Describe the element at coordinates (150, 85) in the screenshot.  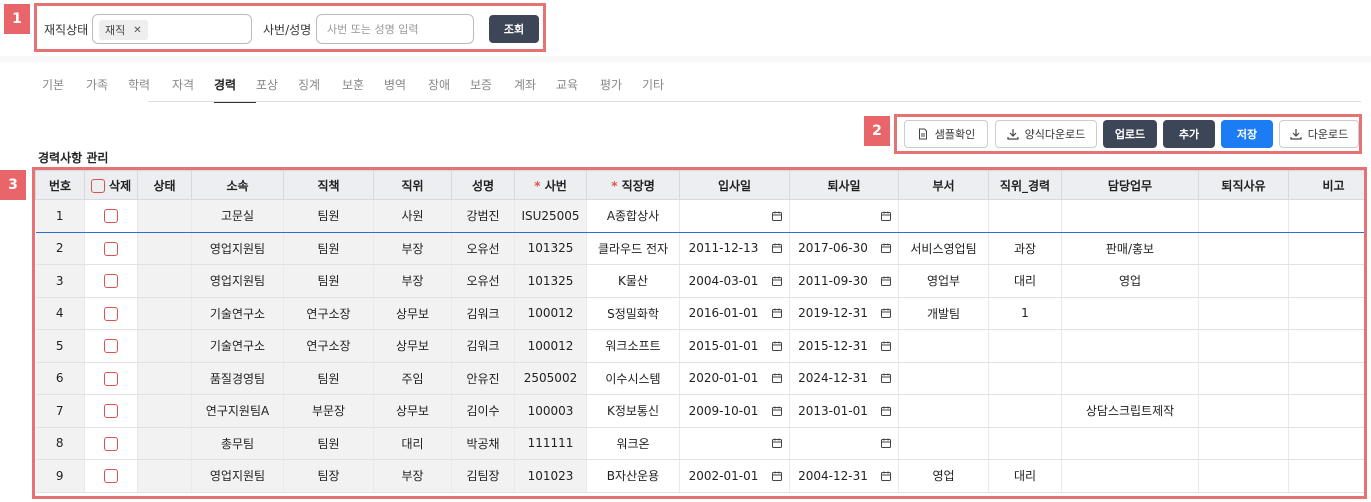
I see `tab-2: 학력` at that location.